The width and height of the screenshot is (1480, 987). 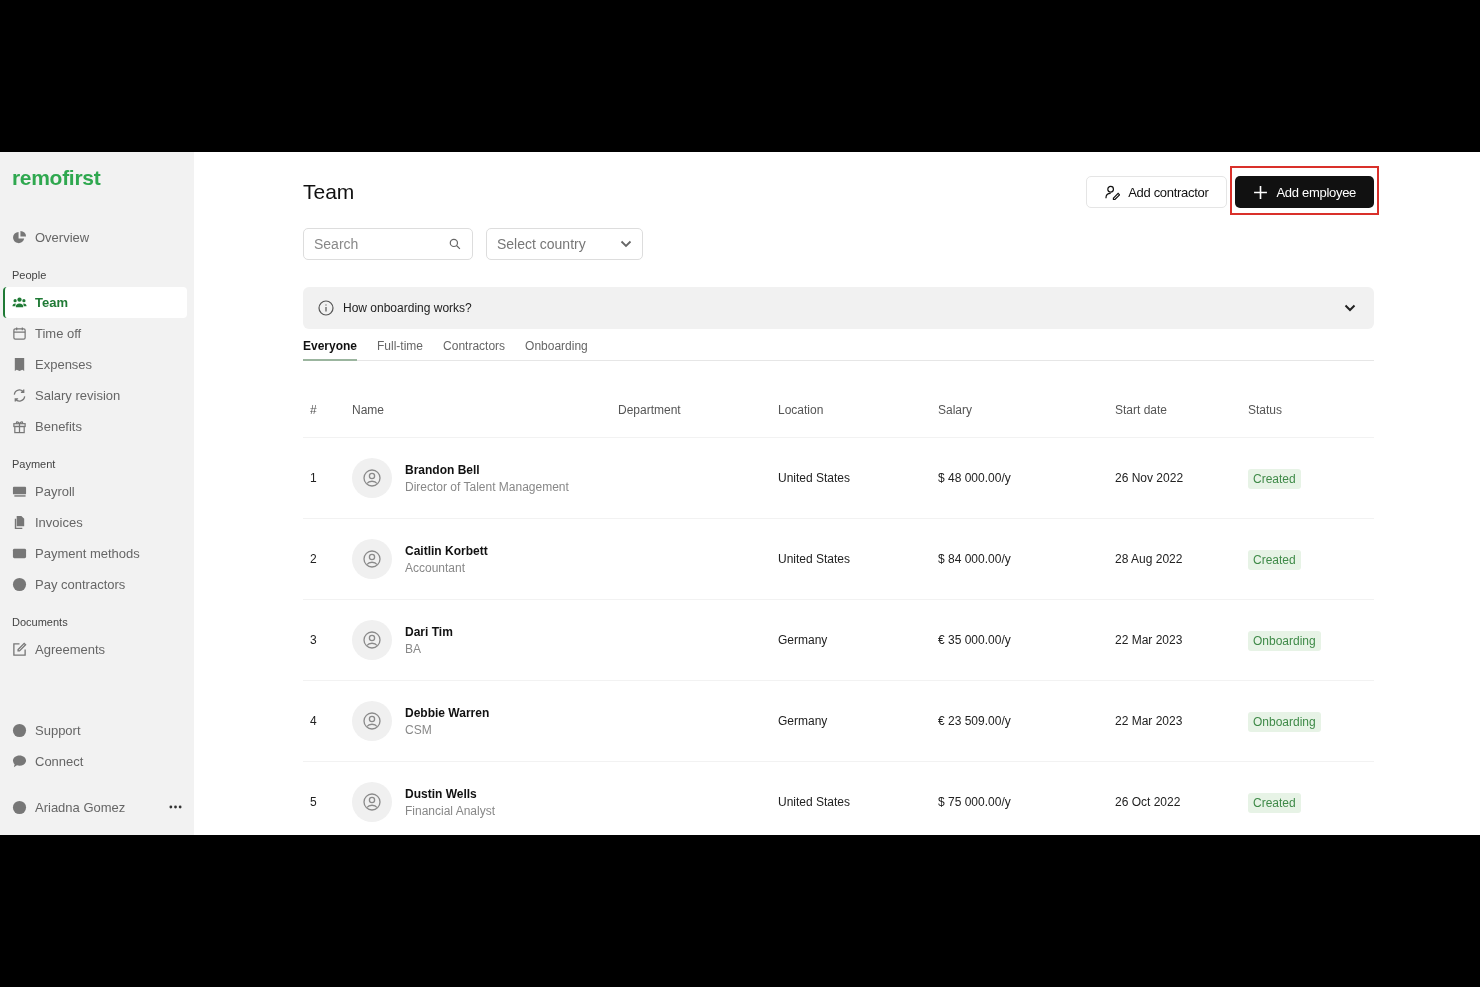 I want to click on table-cell-text: 26 Nov 2022, so click(x=1150, y=478).